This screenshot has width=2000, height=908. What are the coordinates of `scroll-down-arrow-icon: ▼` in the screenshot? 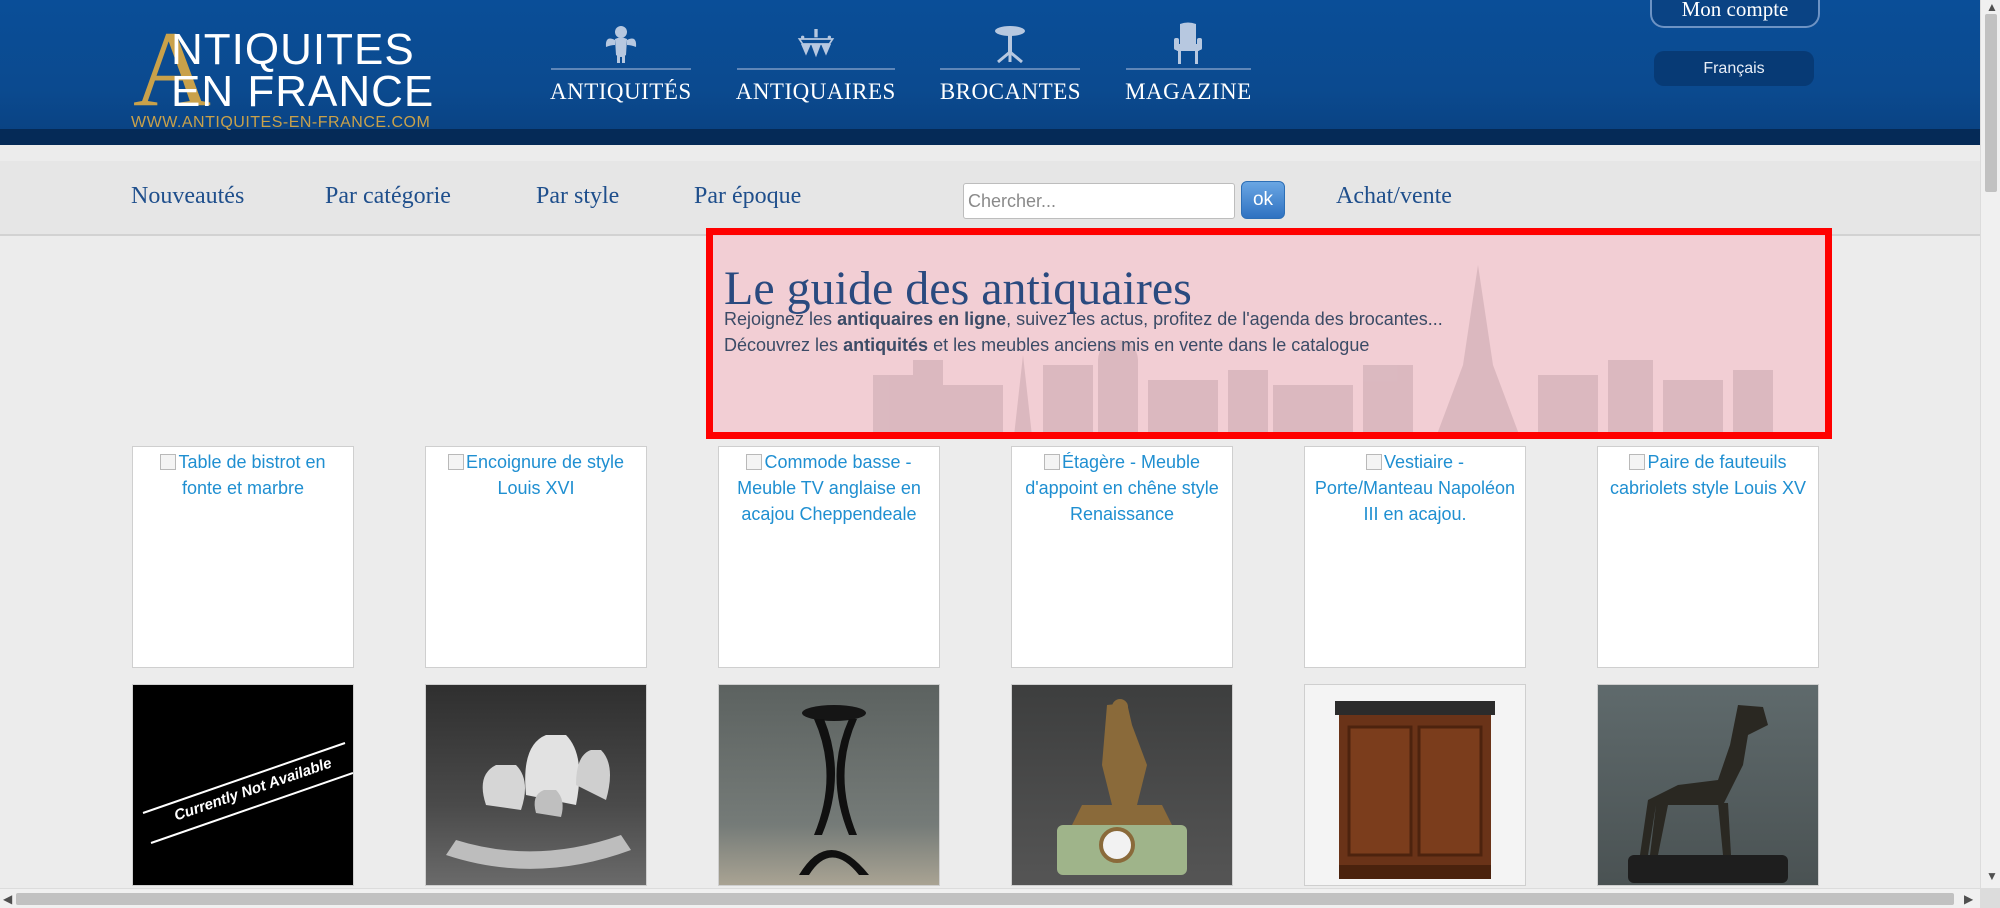 It's located at (1992, 876).